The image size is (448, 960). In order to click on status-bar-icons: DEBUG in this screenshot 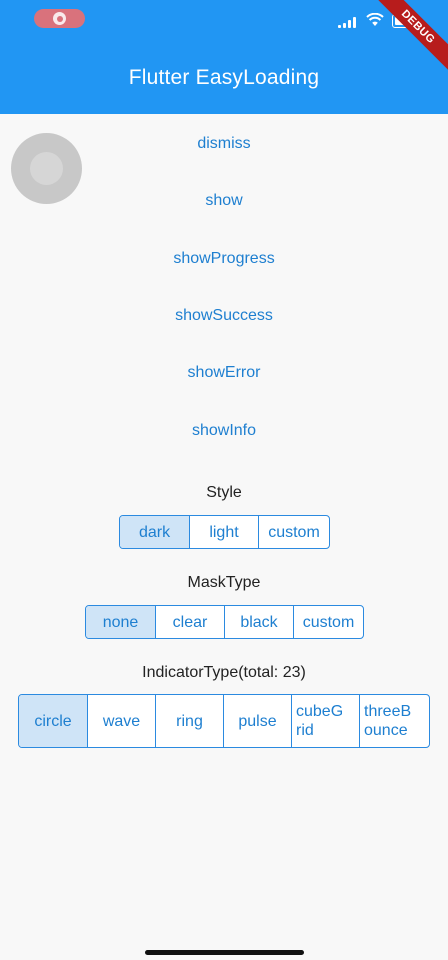, I will do `click(393, 38)`.